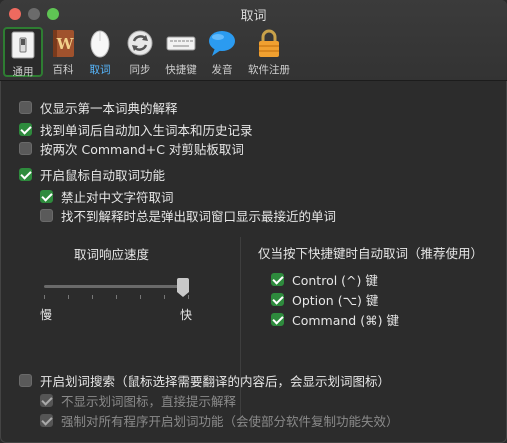  What do you see at coordinates (46, 420) in the screenshot?
I see `force-all-checkbox` at bounding box center [46, 420].